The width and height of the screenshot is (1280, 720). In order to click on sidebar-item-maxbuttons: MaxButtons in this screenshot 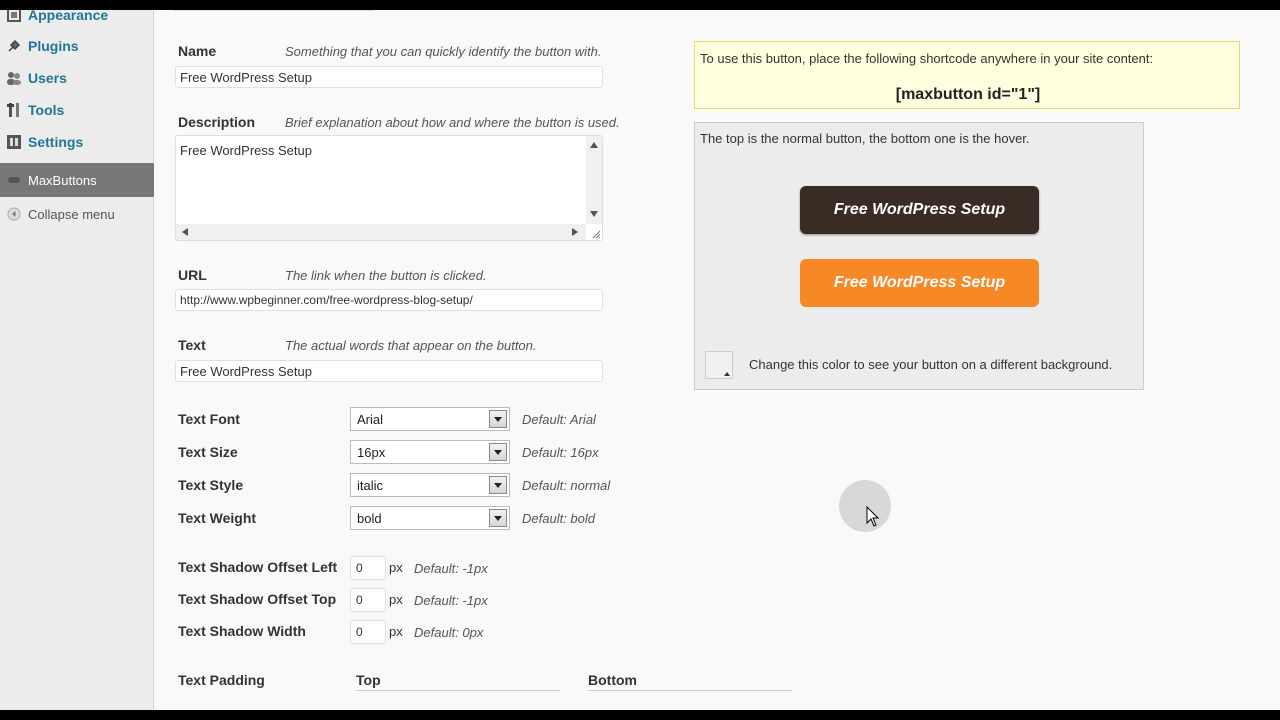, I will do `click(82, 180)`.